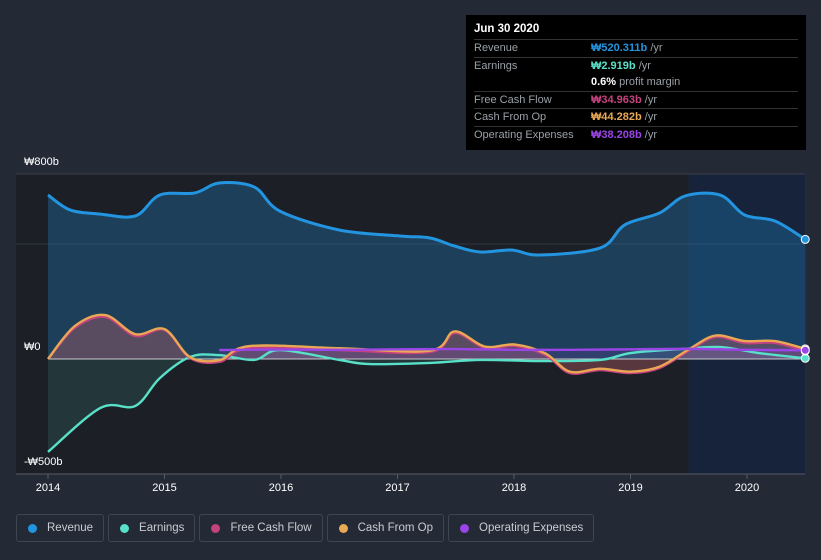 The image size is (821, 560). I want to click on legend-item: Revenue, so click(60, 528).